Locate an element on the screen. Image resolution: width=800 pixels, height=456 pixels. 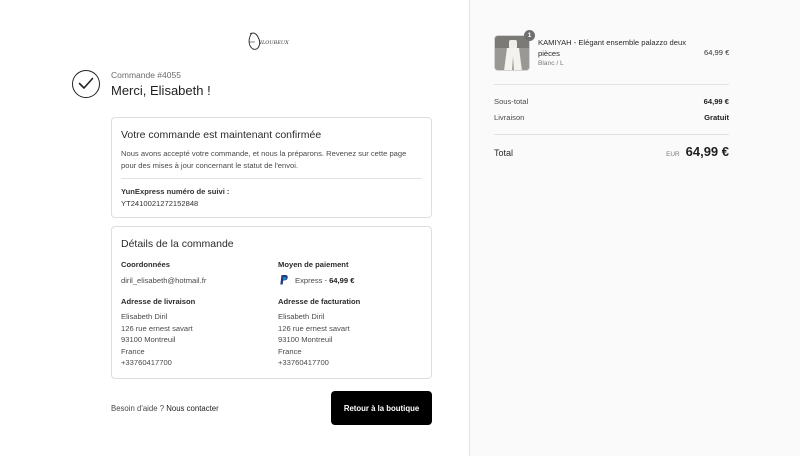
quantity-badge: 1 is located at coordinates (529, 35).